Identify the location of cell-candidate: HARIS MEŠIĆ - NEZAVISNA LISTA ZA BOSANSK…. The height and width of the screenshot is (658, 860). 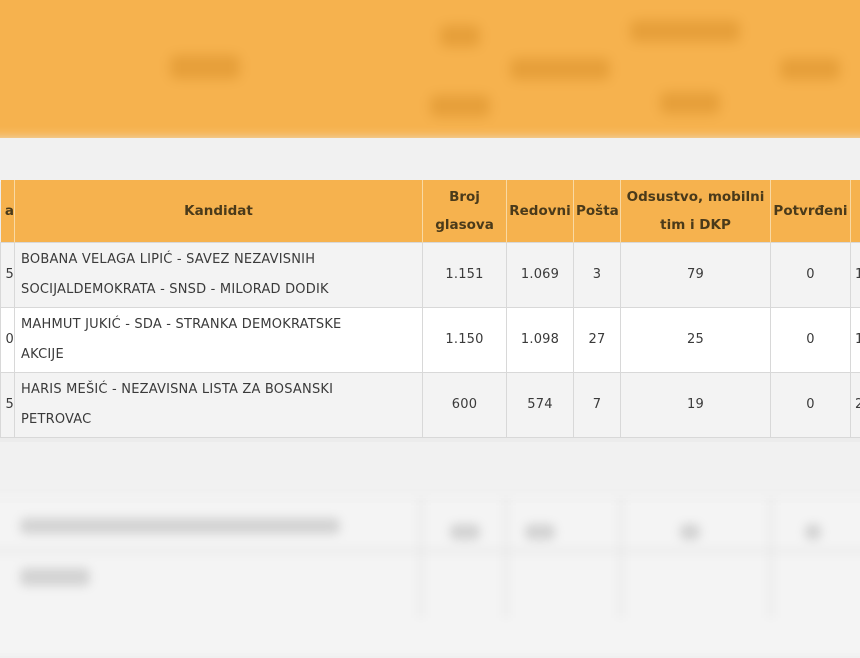
(219, 405).